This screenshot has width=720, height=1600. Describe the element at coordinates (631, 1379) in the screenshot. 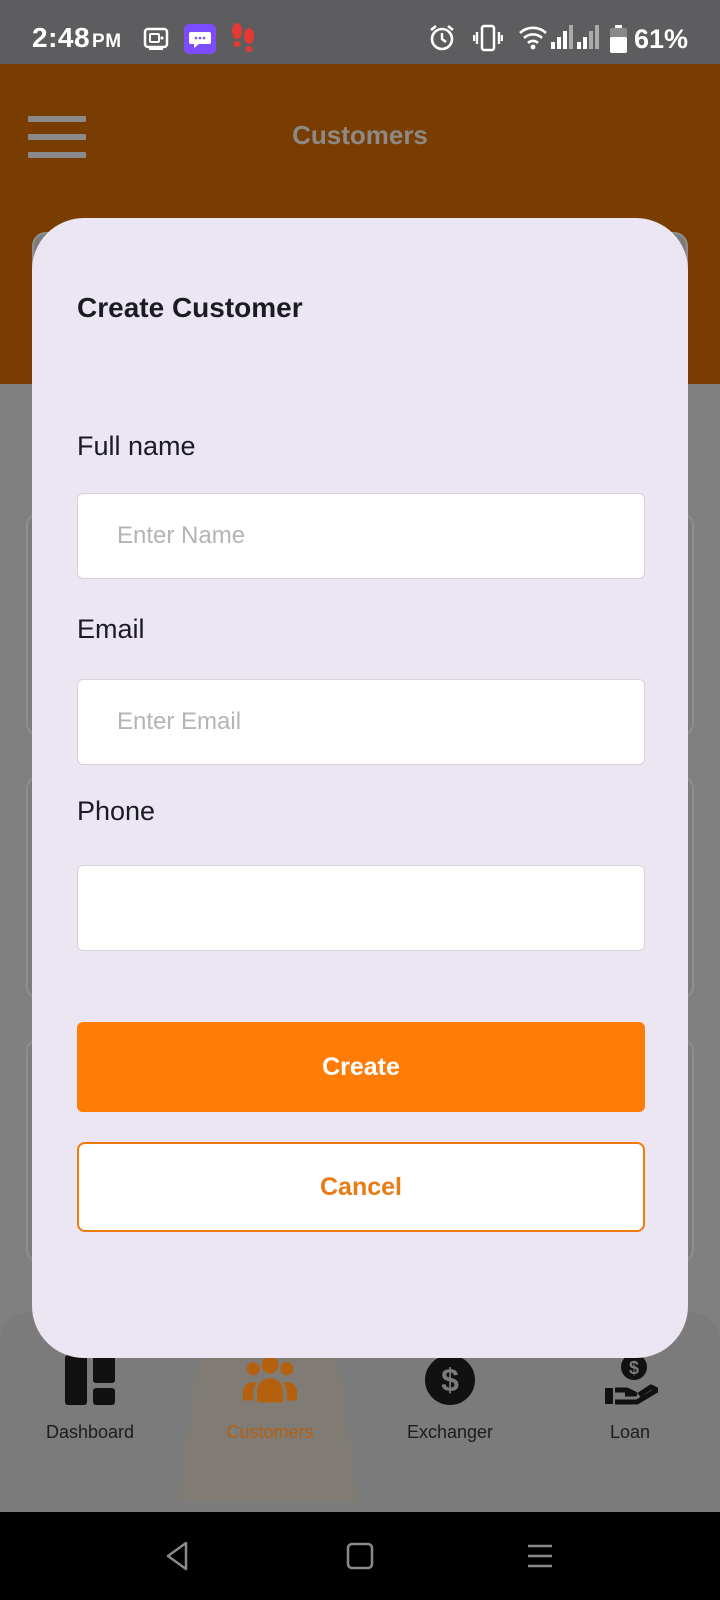

I see `loan-hand-icon: $` at that location.